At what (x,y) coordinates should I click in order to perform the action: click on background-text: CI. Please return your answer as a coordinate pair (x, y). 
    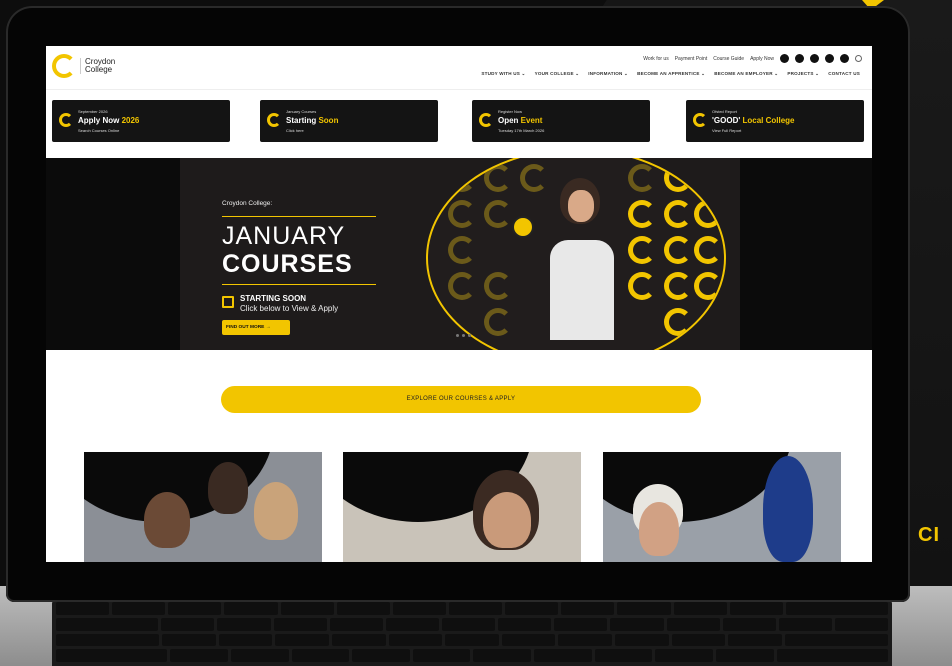
    Looking at the image, I should click on (929, 535).